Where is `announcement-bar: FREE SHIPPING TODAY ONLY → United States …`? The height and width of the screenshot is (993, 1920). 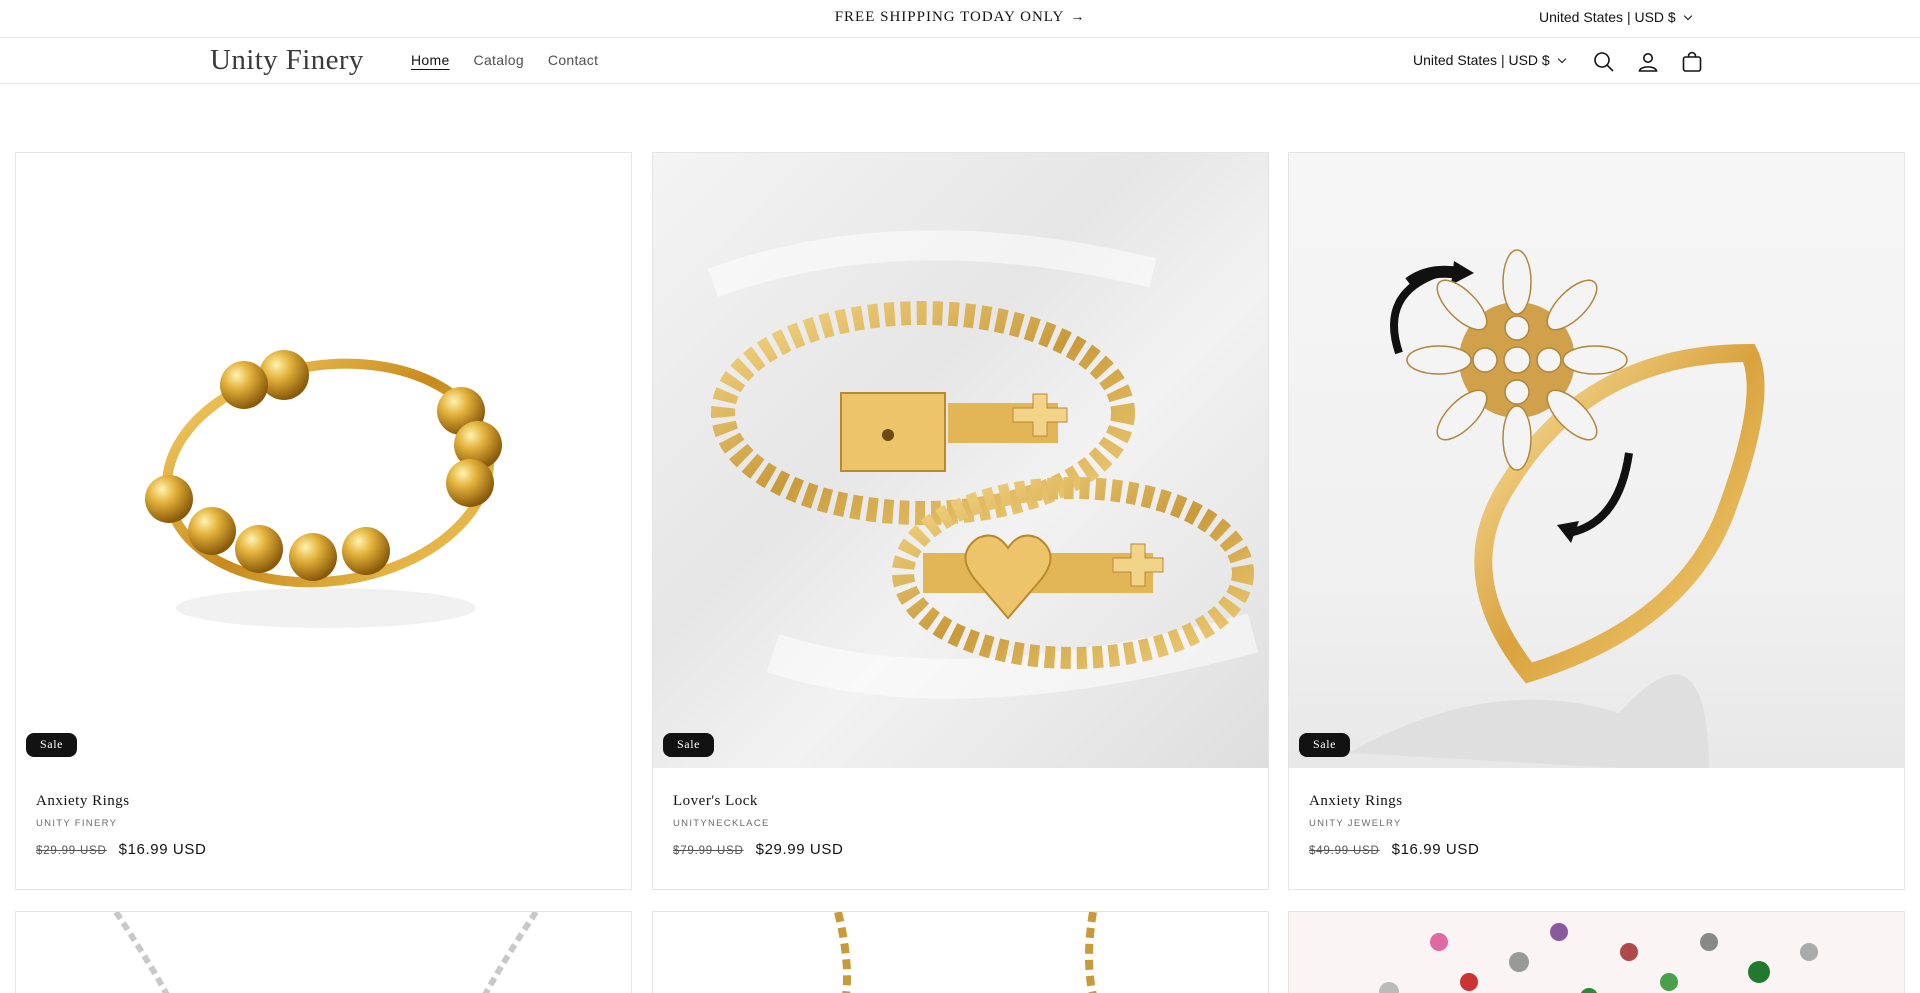
announcement-bar: FREE SHIPPING TODAY ONLY → United States … is located at coordinates (960, 19).